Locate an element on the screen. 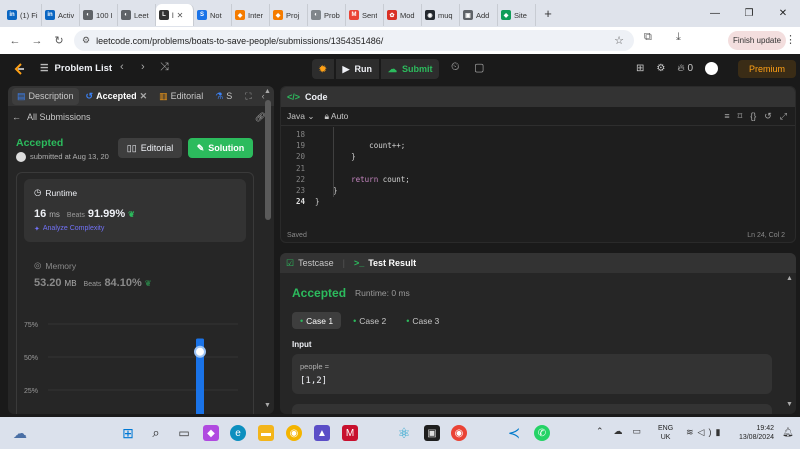 Image resolution: width=800 pixels, height=449 pixels. shuffle-icon: ⤨ is located at coordinates (164, 67).